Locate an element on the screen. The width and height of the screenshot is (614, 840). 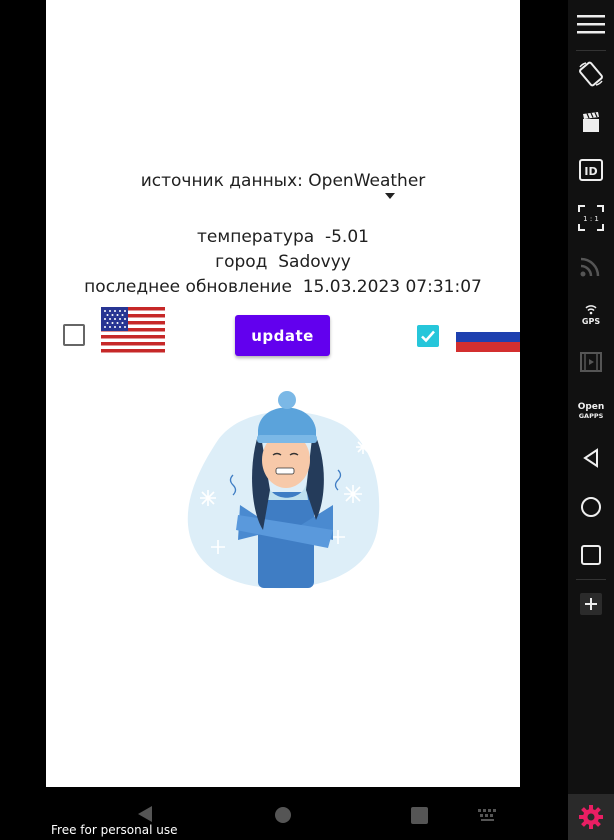
city-value: Sadovyy is located at coordinates (314, 262).